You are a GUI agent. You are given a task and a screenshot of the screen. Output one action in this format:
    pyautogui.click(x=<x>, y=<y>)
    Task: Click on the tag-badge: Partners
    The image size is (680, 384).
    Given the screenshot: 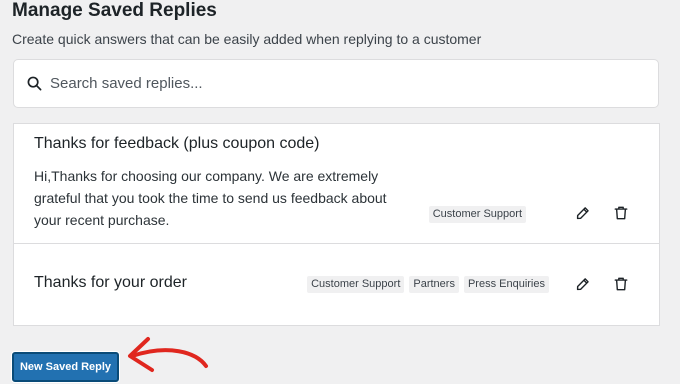 What is the action you would take?
    pyautogui.click(x=434, y=284)
    